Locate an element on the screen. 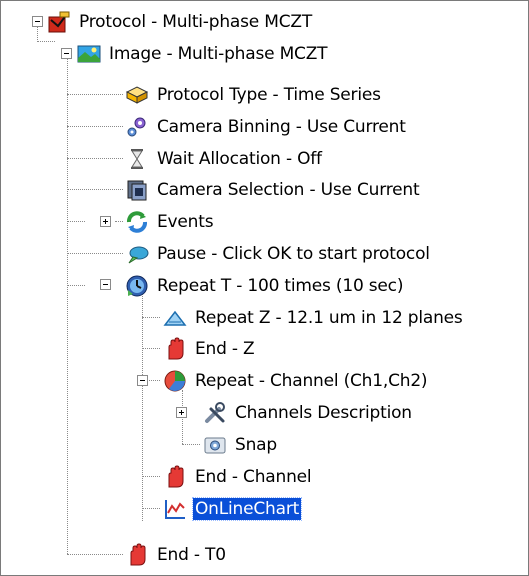 The width and height of the screenshot is (529, 576). pause-icon is located at coordinates (137, 254).